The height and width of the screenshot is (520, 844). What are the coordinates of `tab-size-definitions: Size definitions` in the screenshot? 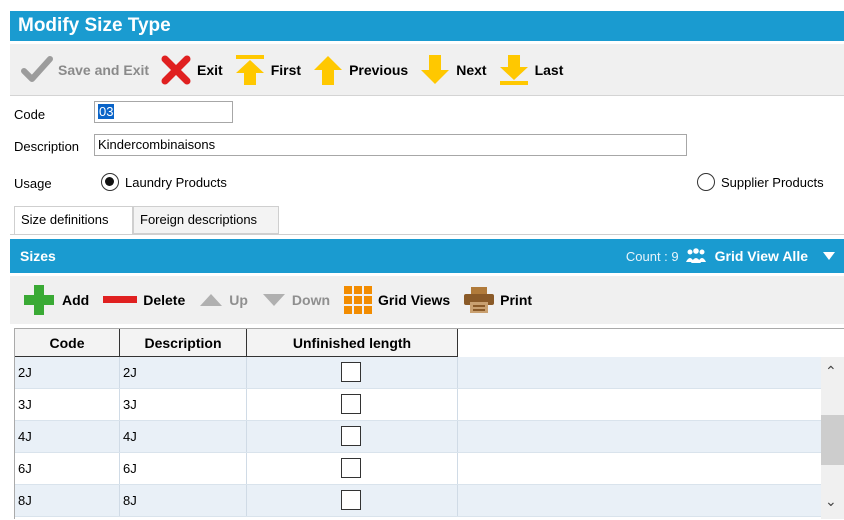 It's located at (73, 220).